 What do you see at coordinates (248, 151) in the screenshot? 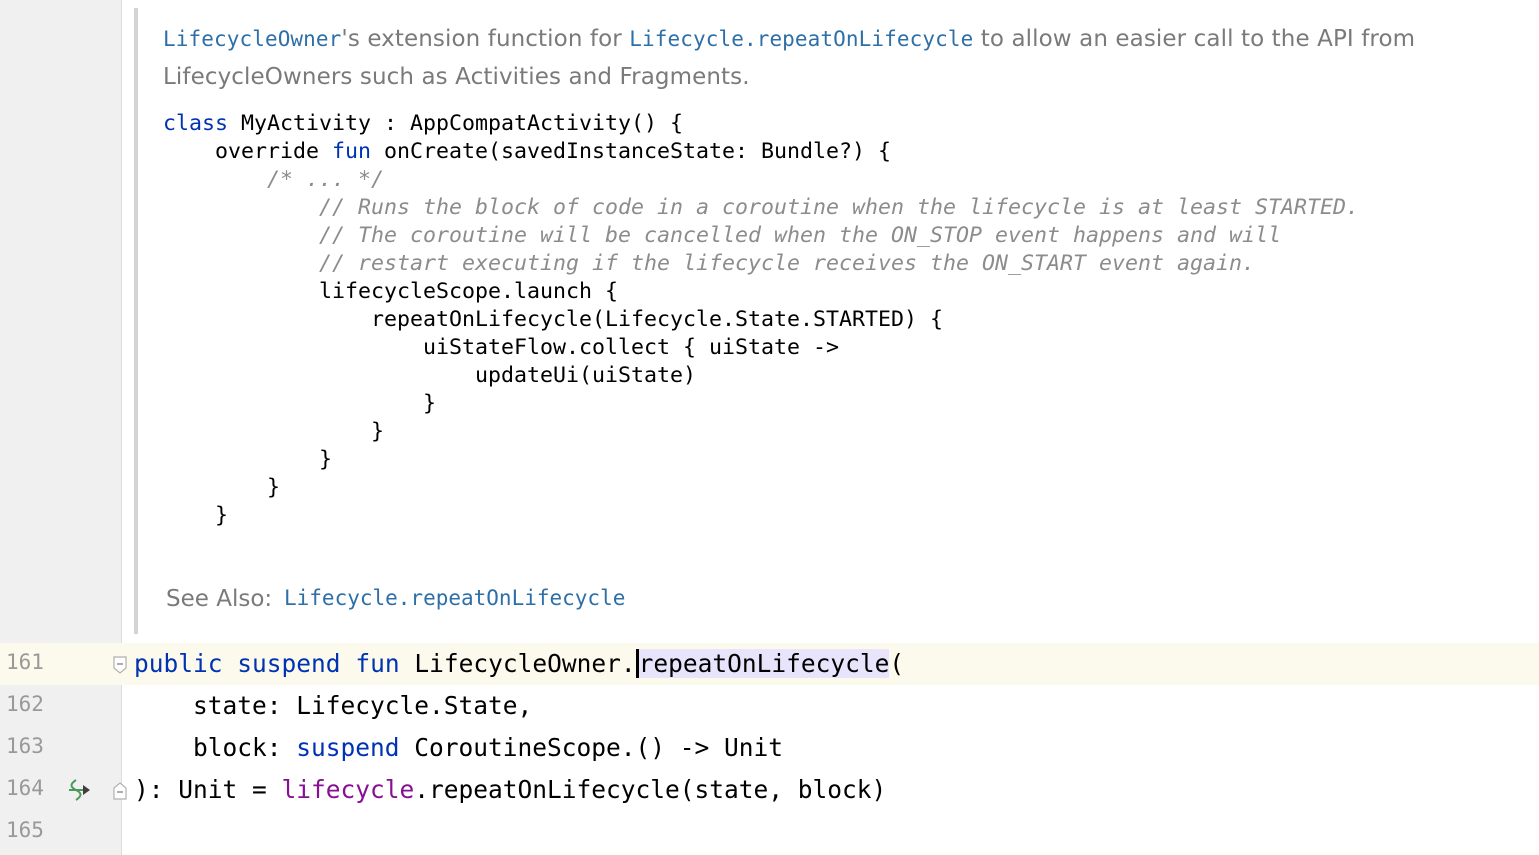
I see `code-text: override` at bounding box center [248, 151].